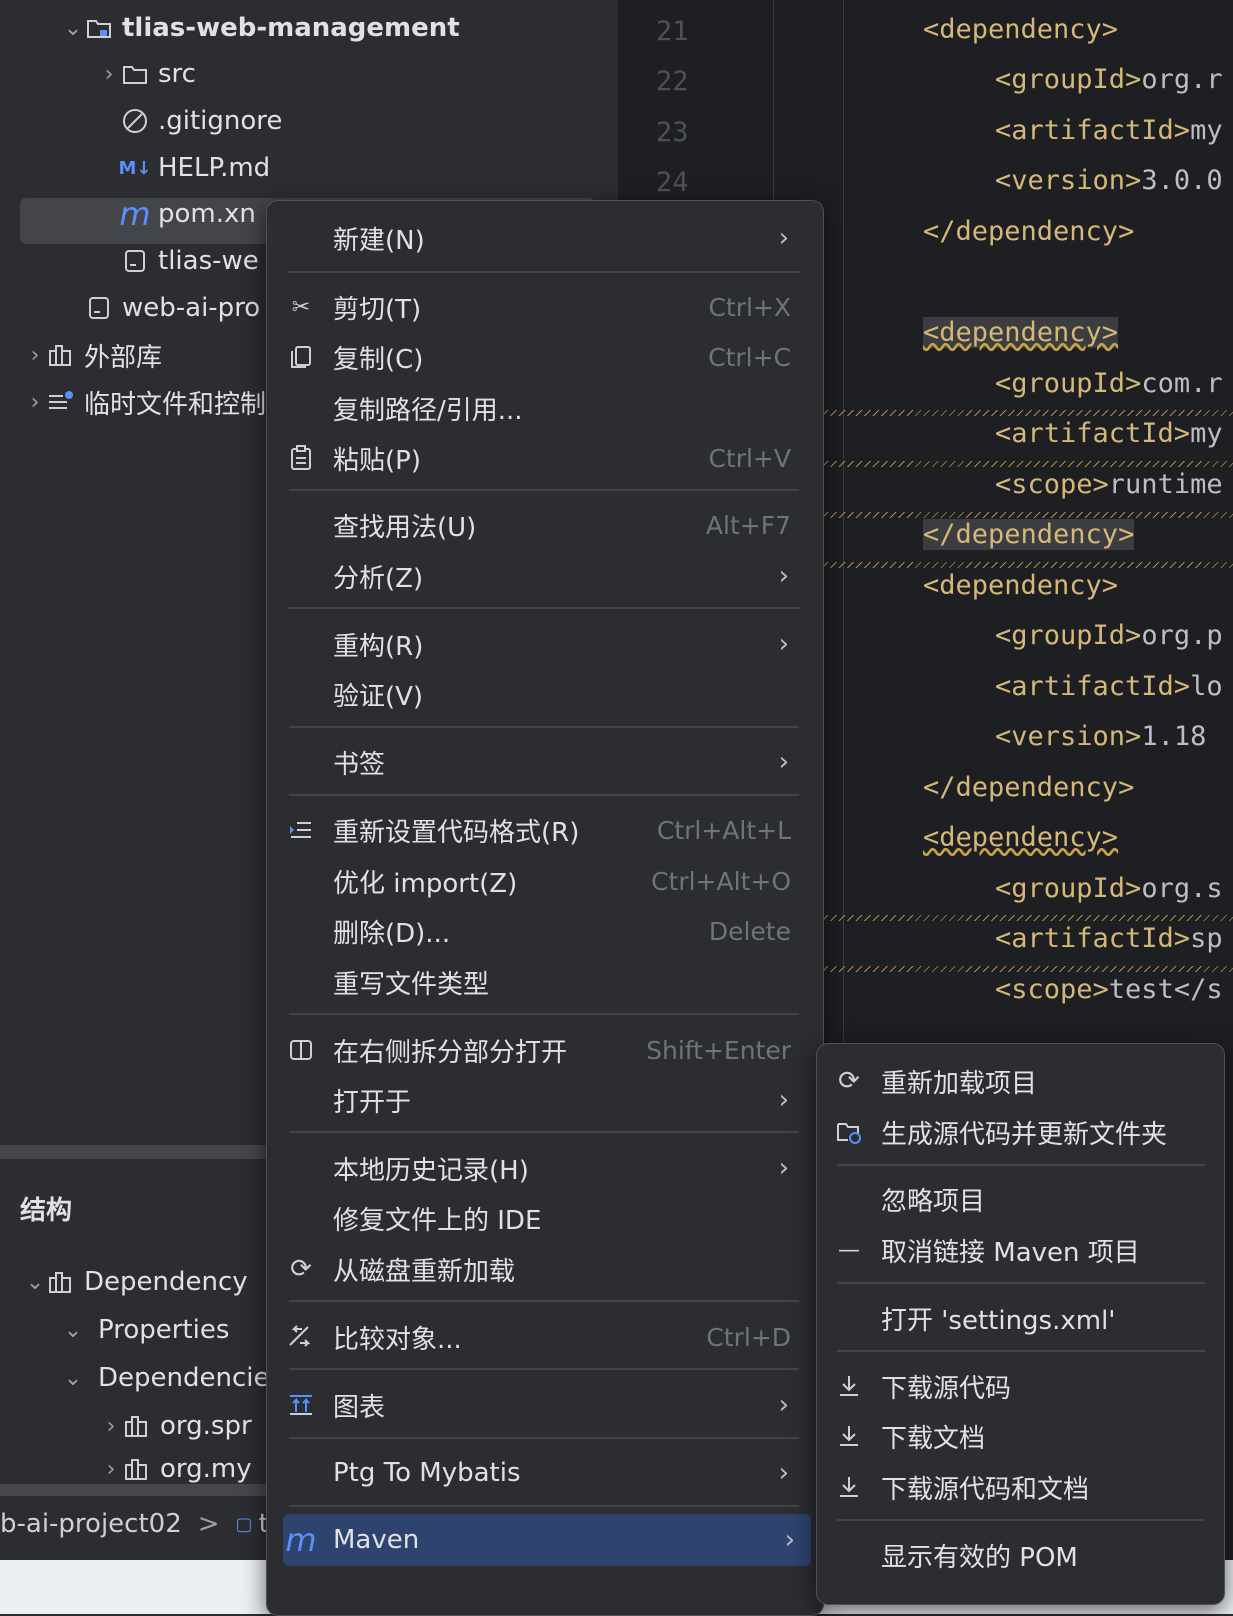 The height and width of the screenshot is (1616, 1233). What do you see at coordinates (1021, 1199) in the screenshot?
I see `submenu-item-ignore-project: 忽略项目` at bounding box center [1021, 1199].